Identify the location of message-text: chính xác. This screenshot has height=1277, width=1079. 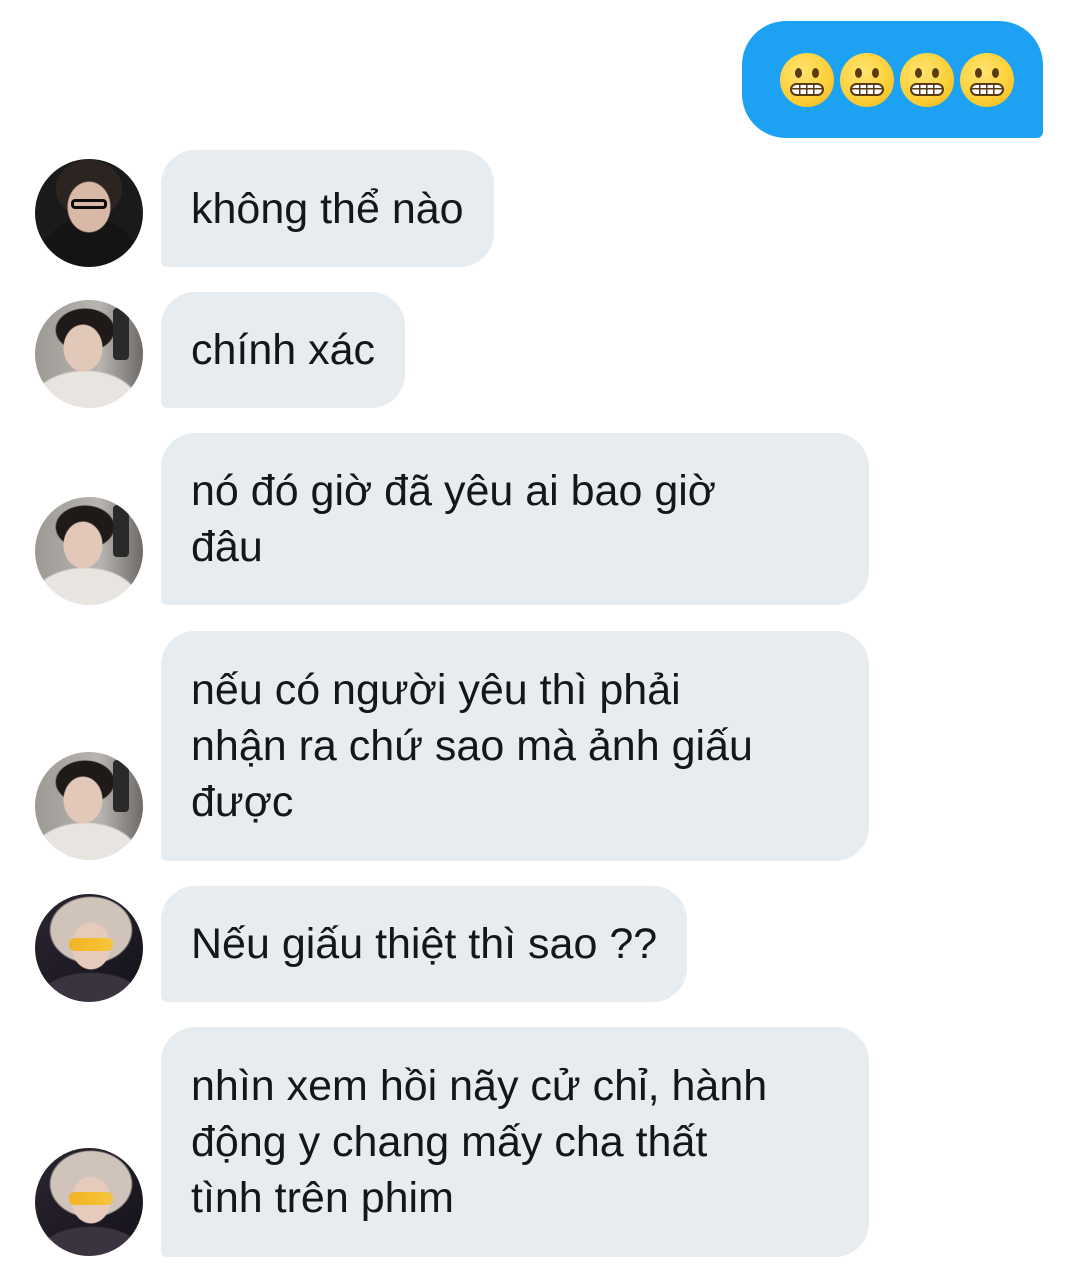
(283, 350).